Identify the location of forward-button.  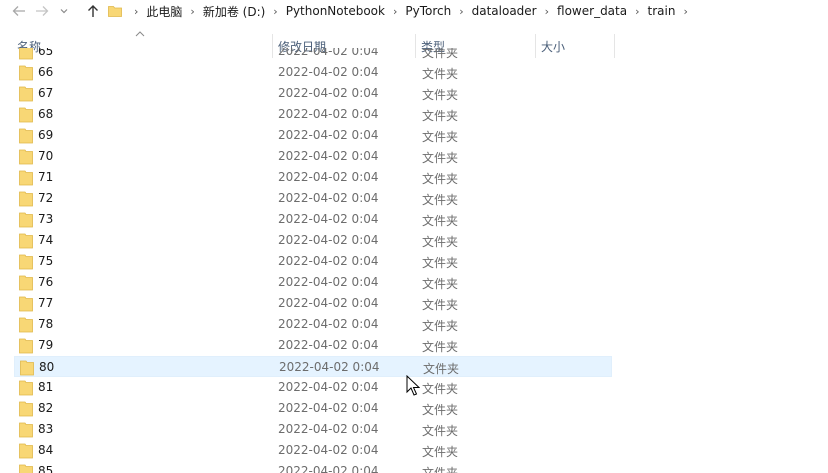
(42, 11).